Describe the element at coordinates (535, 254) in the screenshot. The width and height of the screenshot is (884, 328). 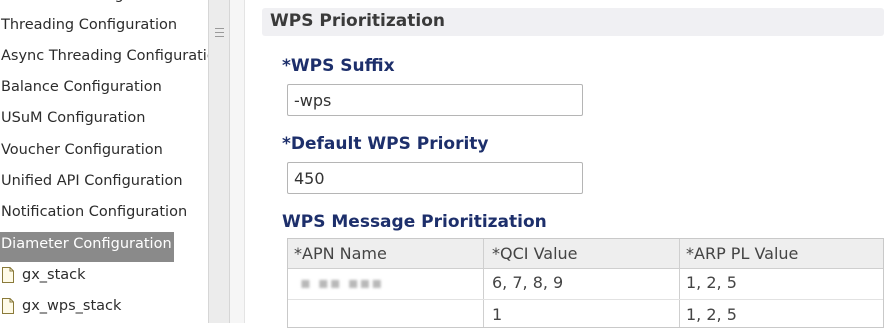
I see `column-header-qci-value: *QCI Value` at that location.